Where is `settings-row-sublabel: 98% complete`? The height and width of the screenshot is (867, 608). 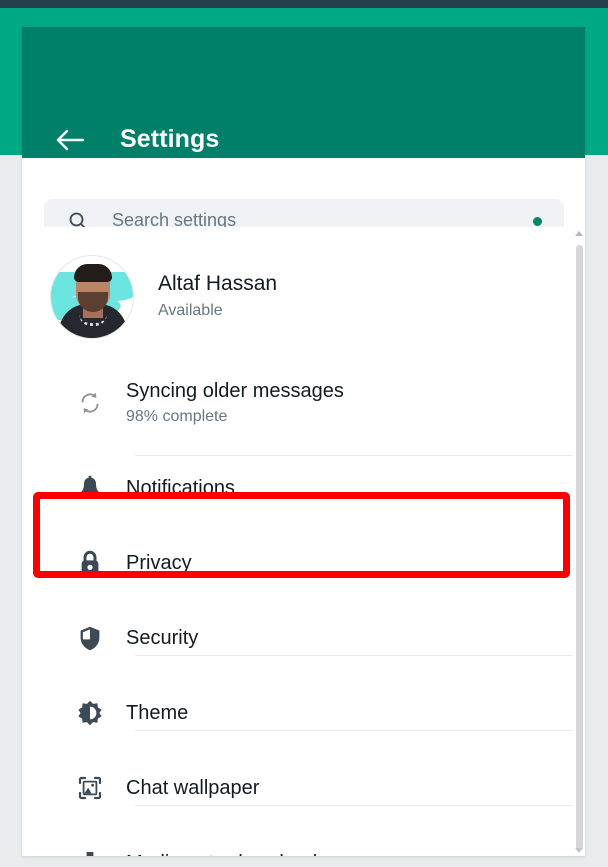
settings-row-sublabel: 98% complete is located at coordinates (177, 416).